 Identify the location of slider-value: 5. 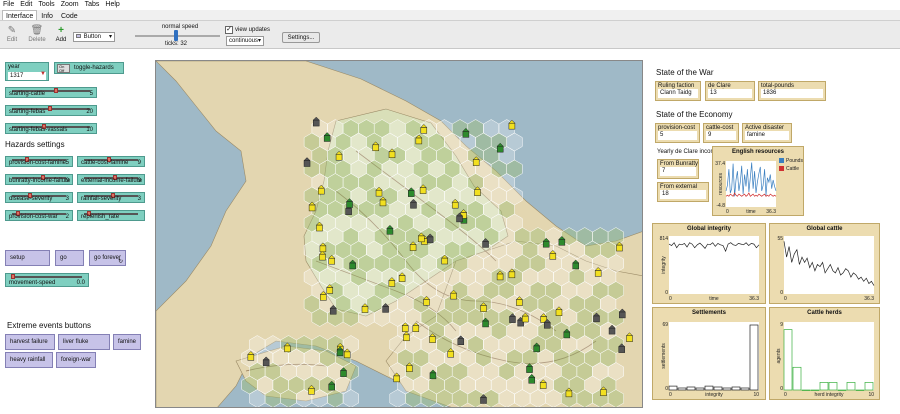
(67, 163).